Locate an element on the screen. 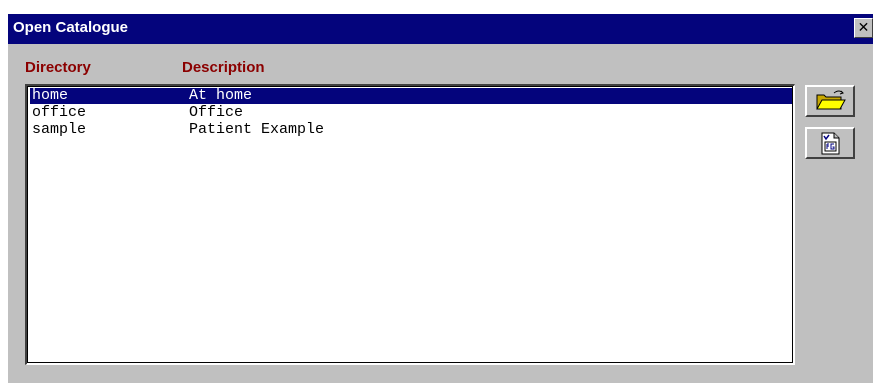 This screenshot has height=383, width=873. close-icon: ✕ is located at coordinates (863, 28).